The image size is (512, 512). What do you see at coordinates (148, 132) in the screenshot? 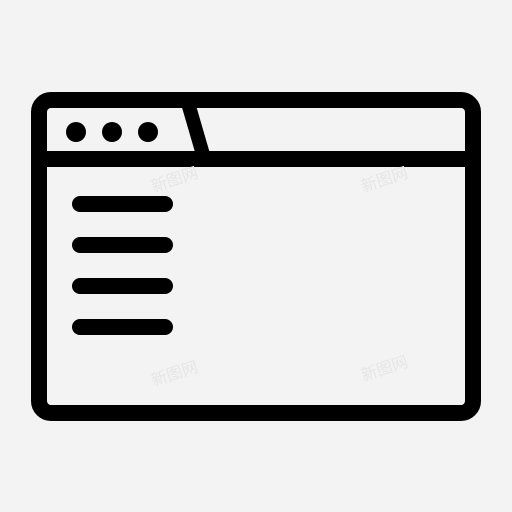
I see `window-control-dot-3-icon` at bounding box center [148, 132].